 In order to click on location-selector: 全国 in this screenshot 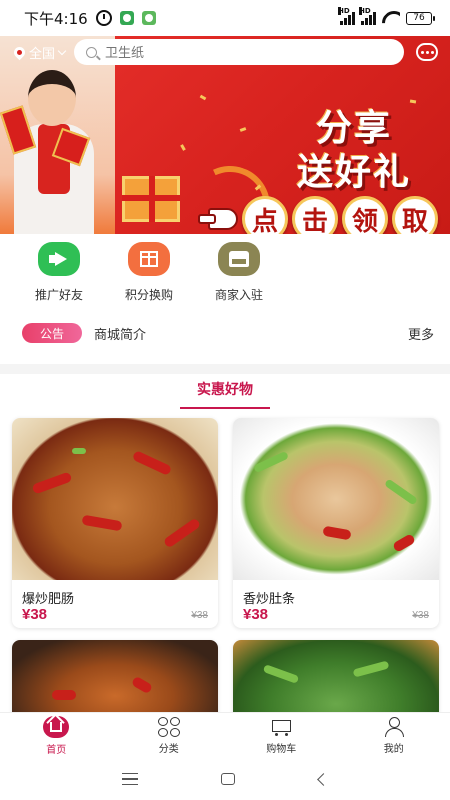, I will do `click(42, 52)`.